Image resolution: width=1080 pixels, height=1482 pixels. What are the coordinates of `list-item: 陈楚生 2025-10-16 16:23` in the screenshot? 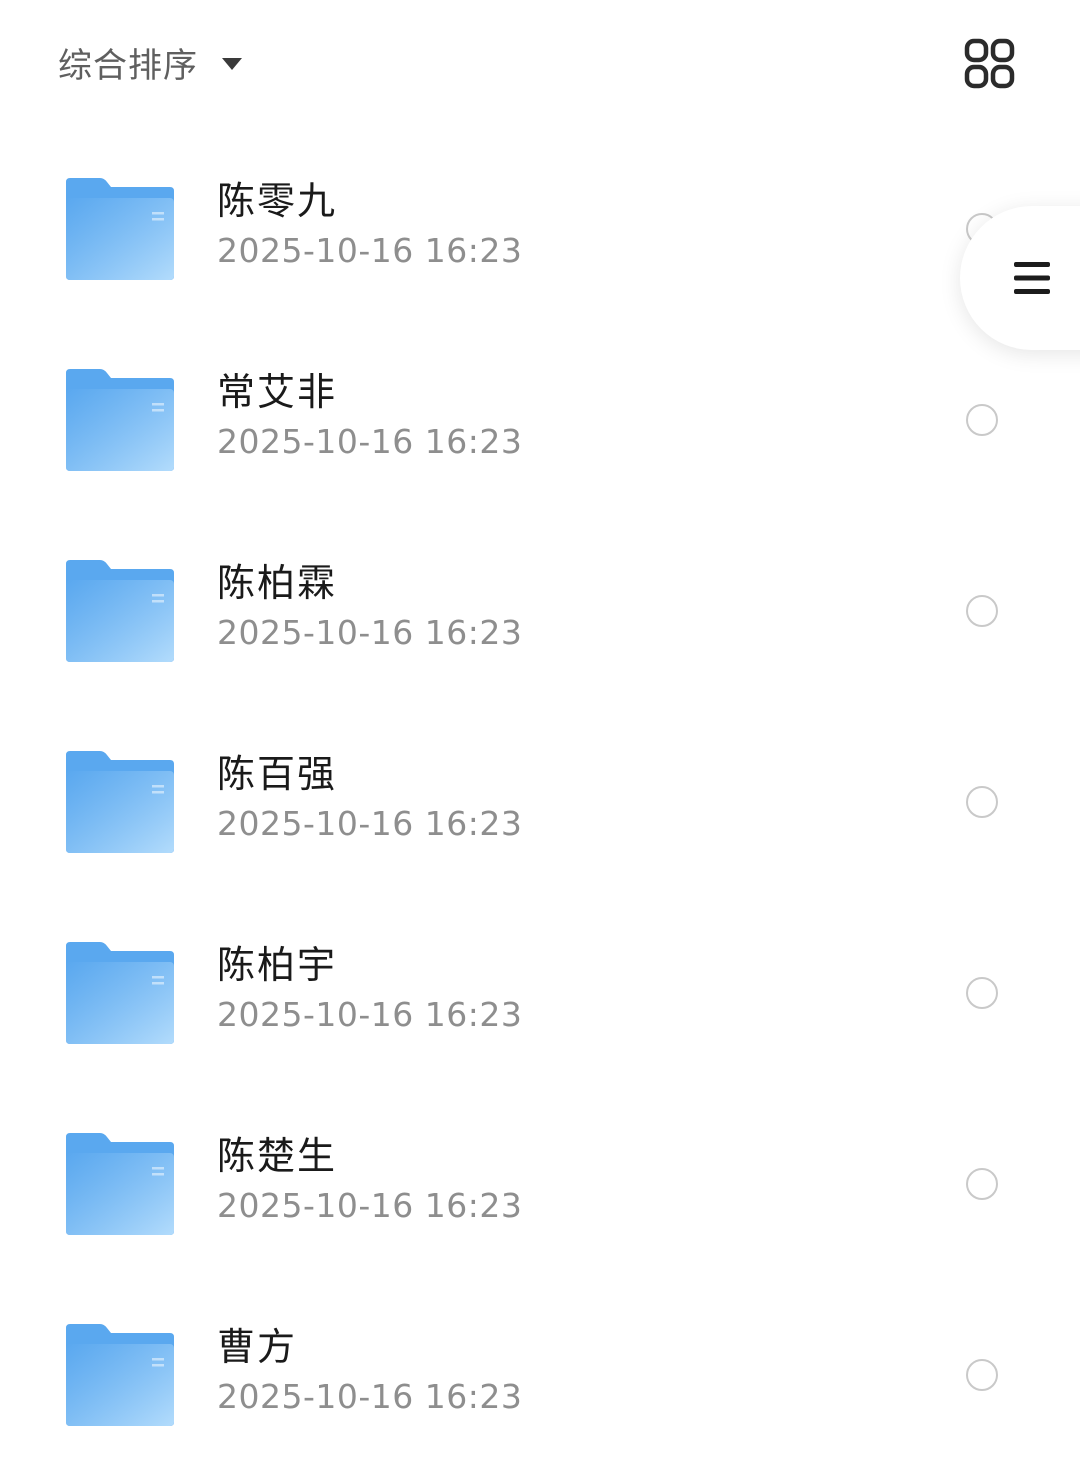 It's located at (540, 1190).